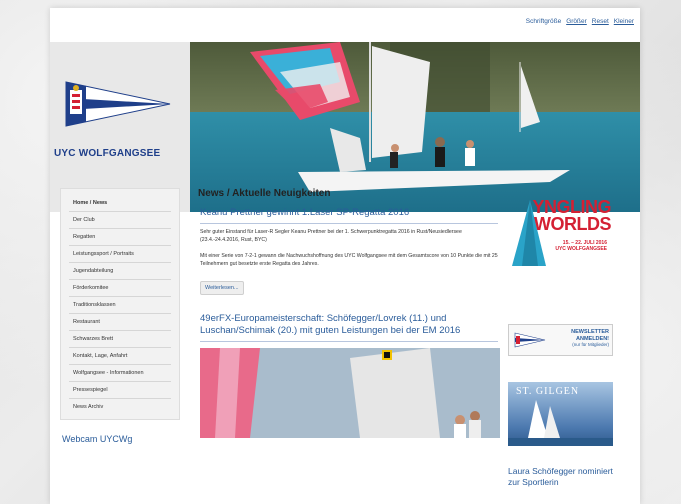 This screenshot has height=504, width=681. Describe the element at coordinates (581, 246) in the screenshot. I see `yngling-dates: 15. – 22. JULI 2016 UYC WOLFGANGSEE` at that location.